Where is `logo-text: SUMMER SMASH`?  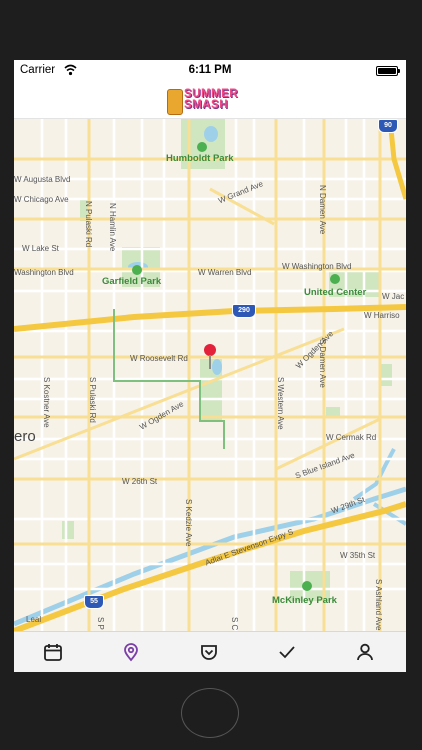
logo-text: SUMMER SMASH is located at coordinates (211, 99).